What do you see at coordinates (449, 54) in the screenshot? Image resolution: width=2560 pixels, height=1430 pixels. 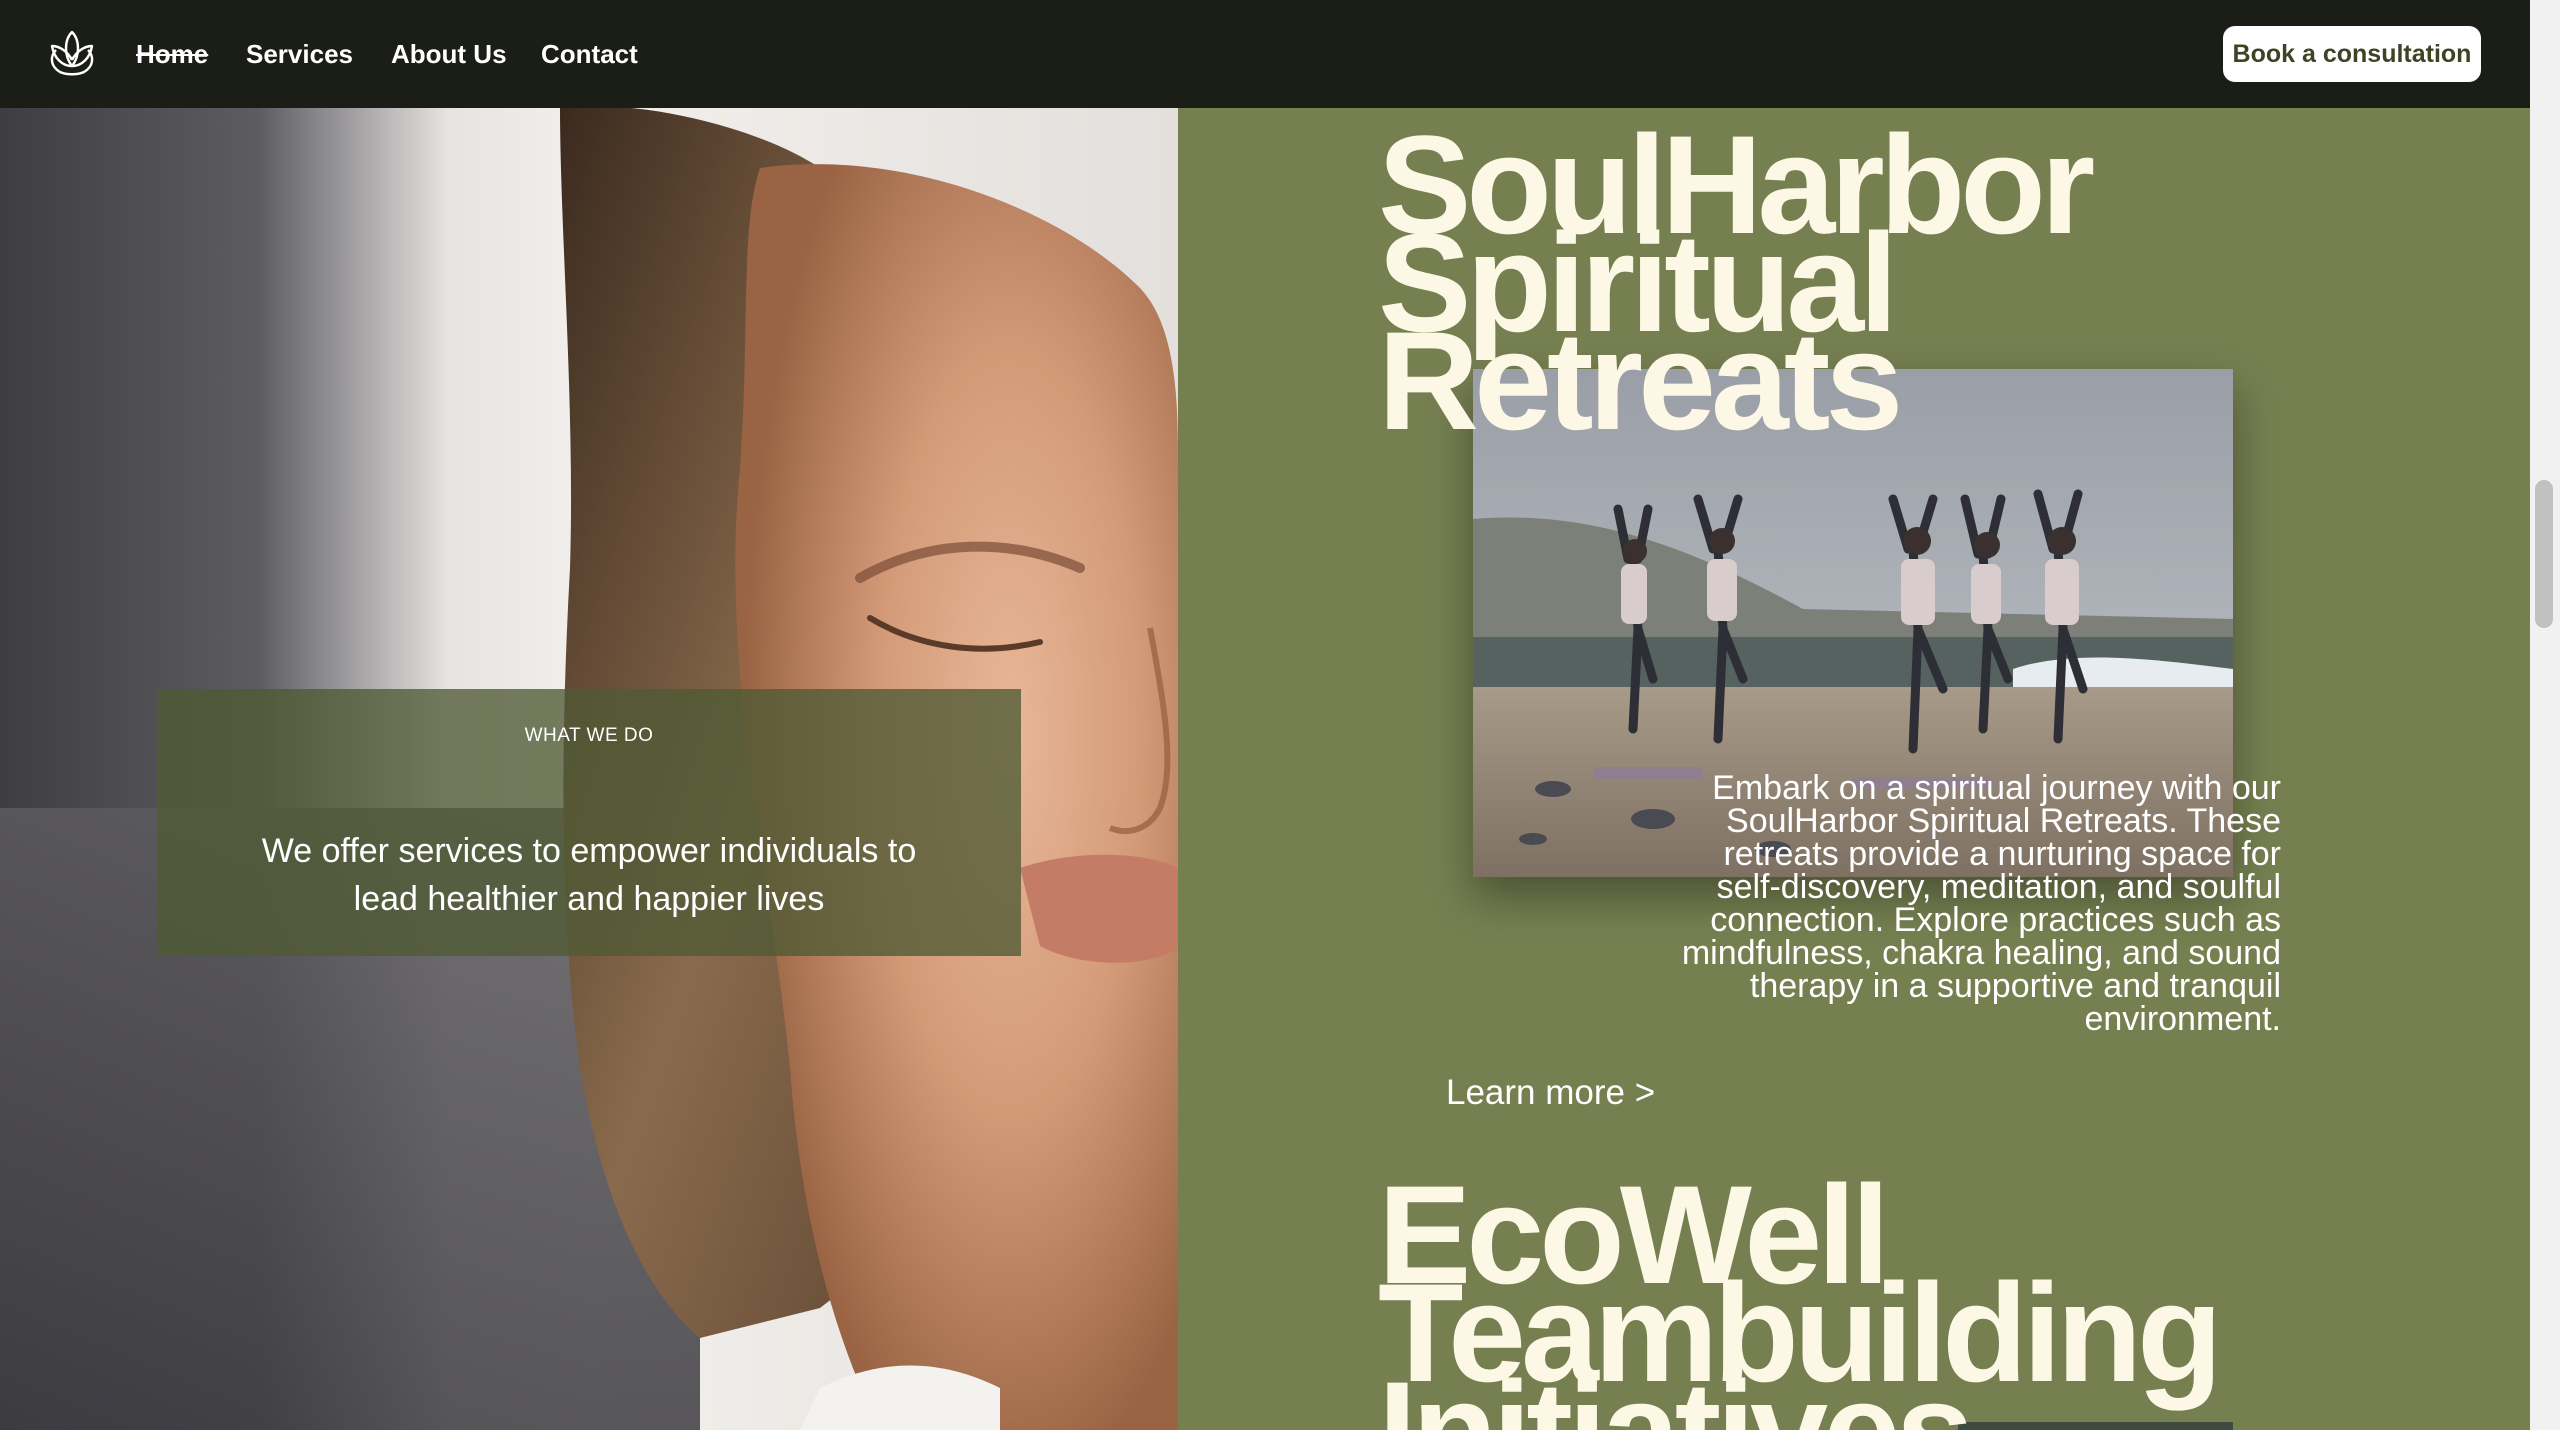 I see `nav-about-us: About Us` at bounding box center [449, 54].